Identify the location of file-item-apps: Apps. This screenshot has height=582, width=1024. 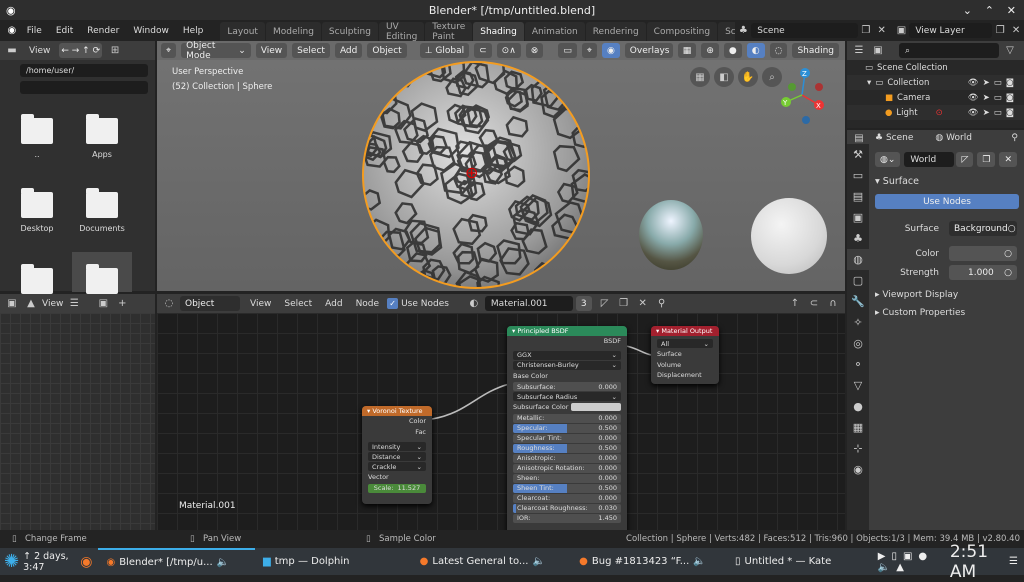
(102, 136).